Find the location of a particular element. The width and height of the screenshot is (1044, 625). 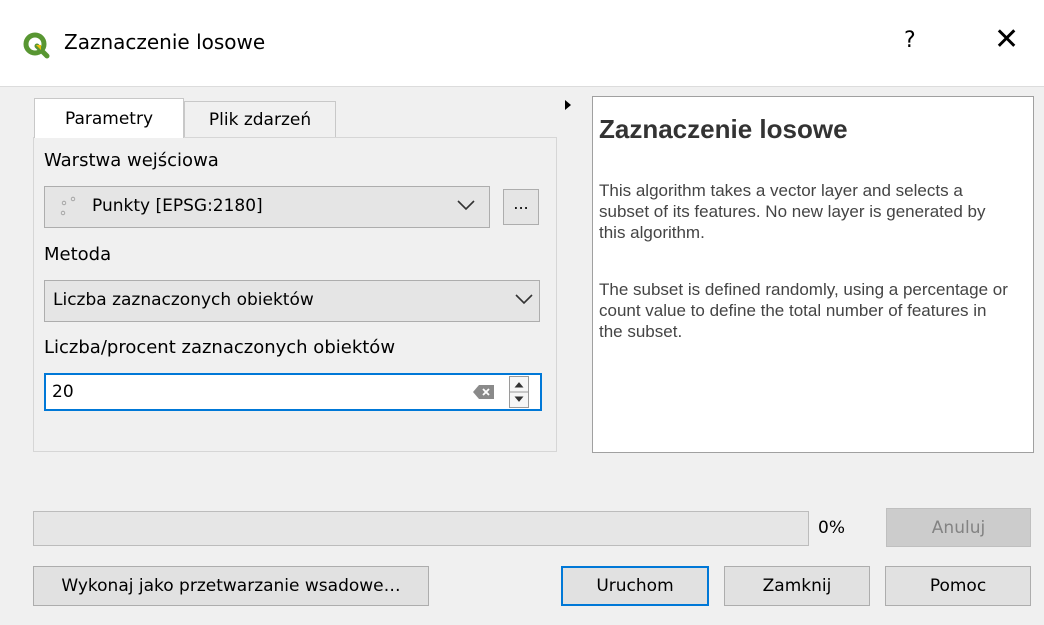

triangle-right-icon is located at coordinates (568, 105).